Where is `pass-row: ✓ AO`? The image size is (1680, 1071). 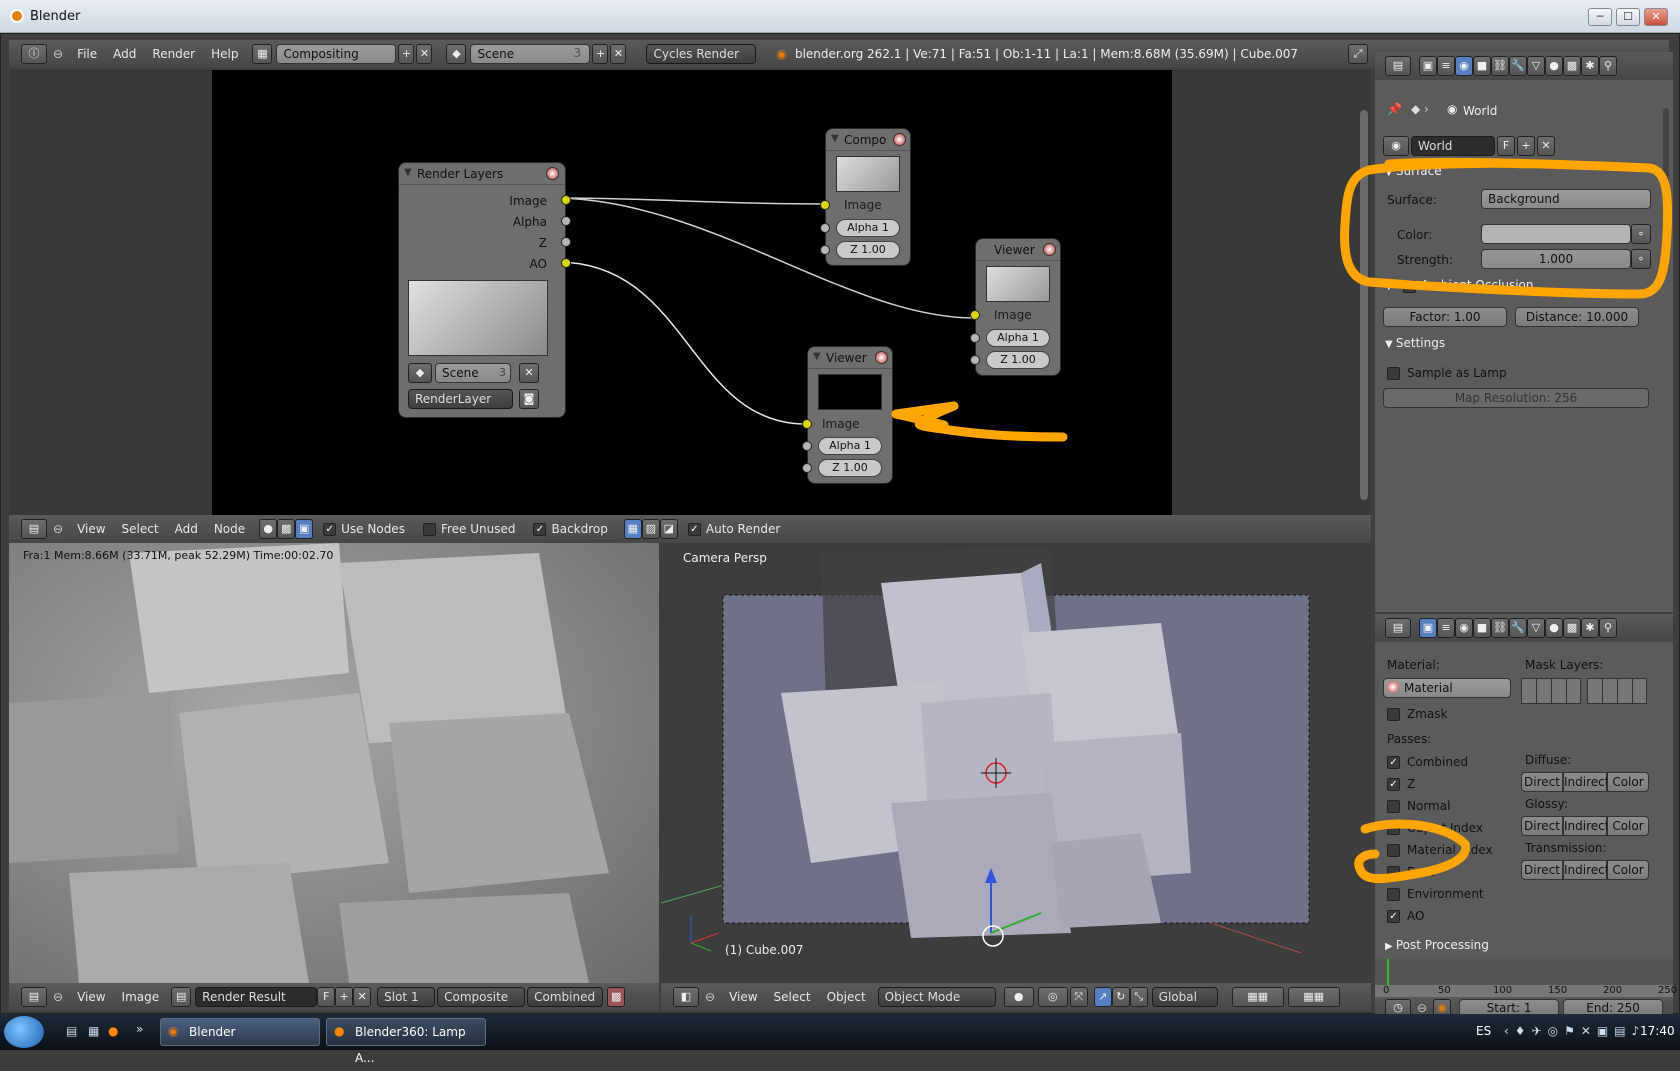 pass-row: ✓ AO is located at coordinates (1452, 916).